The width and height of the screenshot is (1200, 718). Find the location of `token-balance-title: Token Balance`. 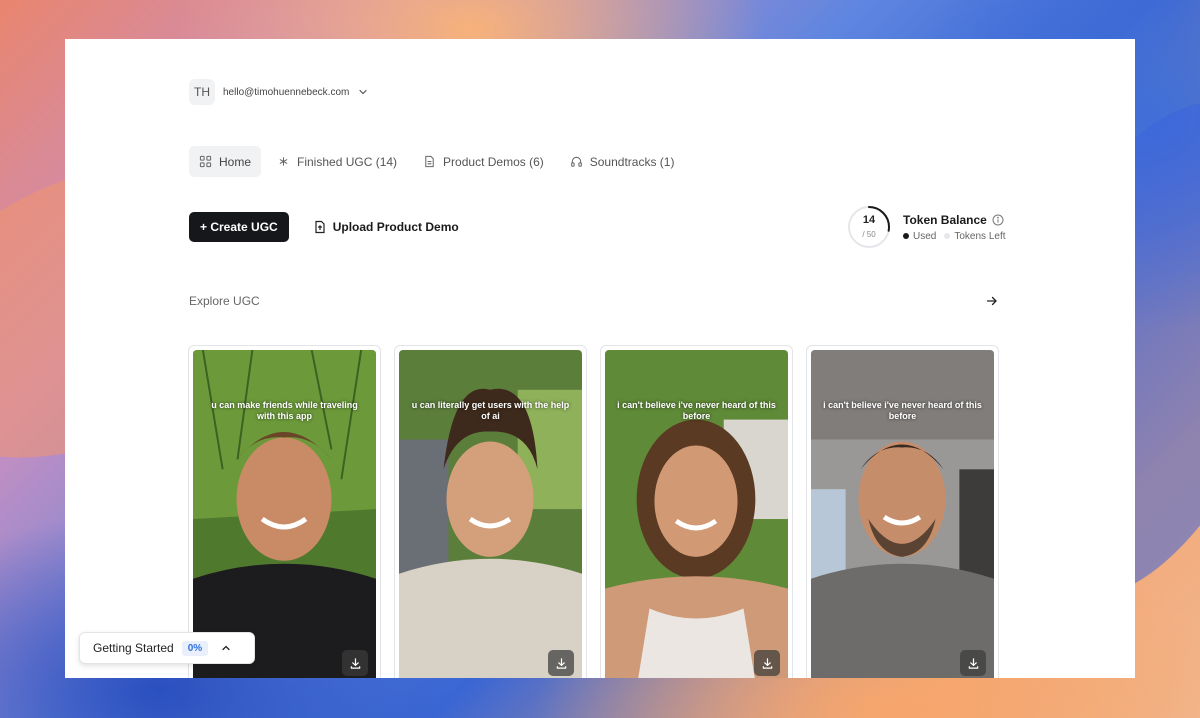

token-balance-title: Token Balance is located at coordinates (945, 219).